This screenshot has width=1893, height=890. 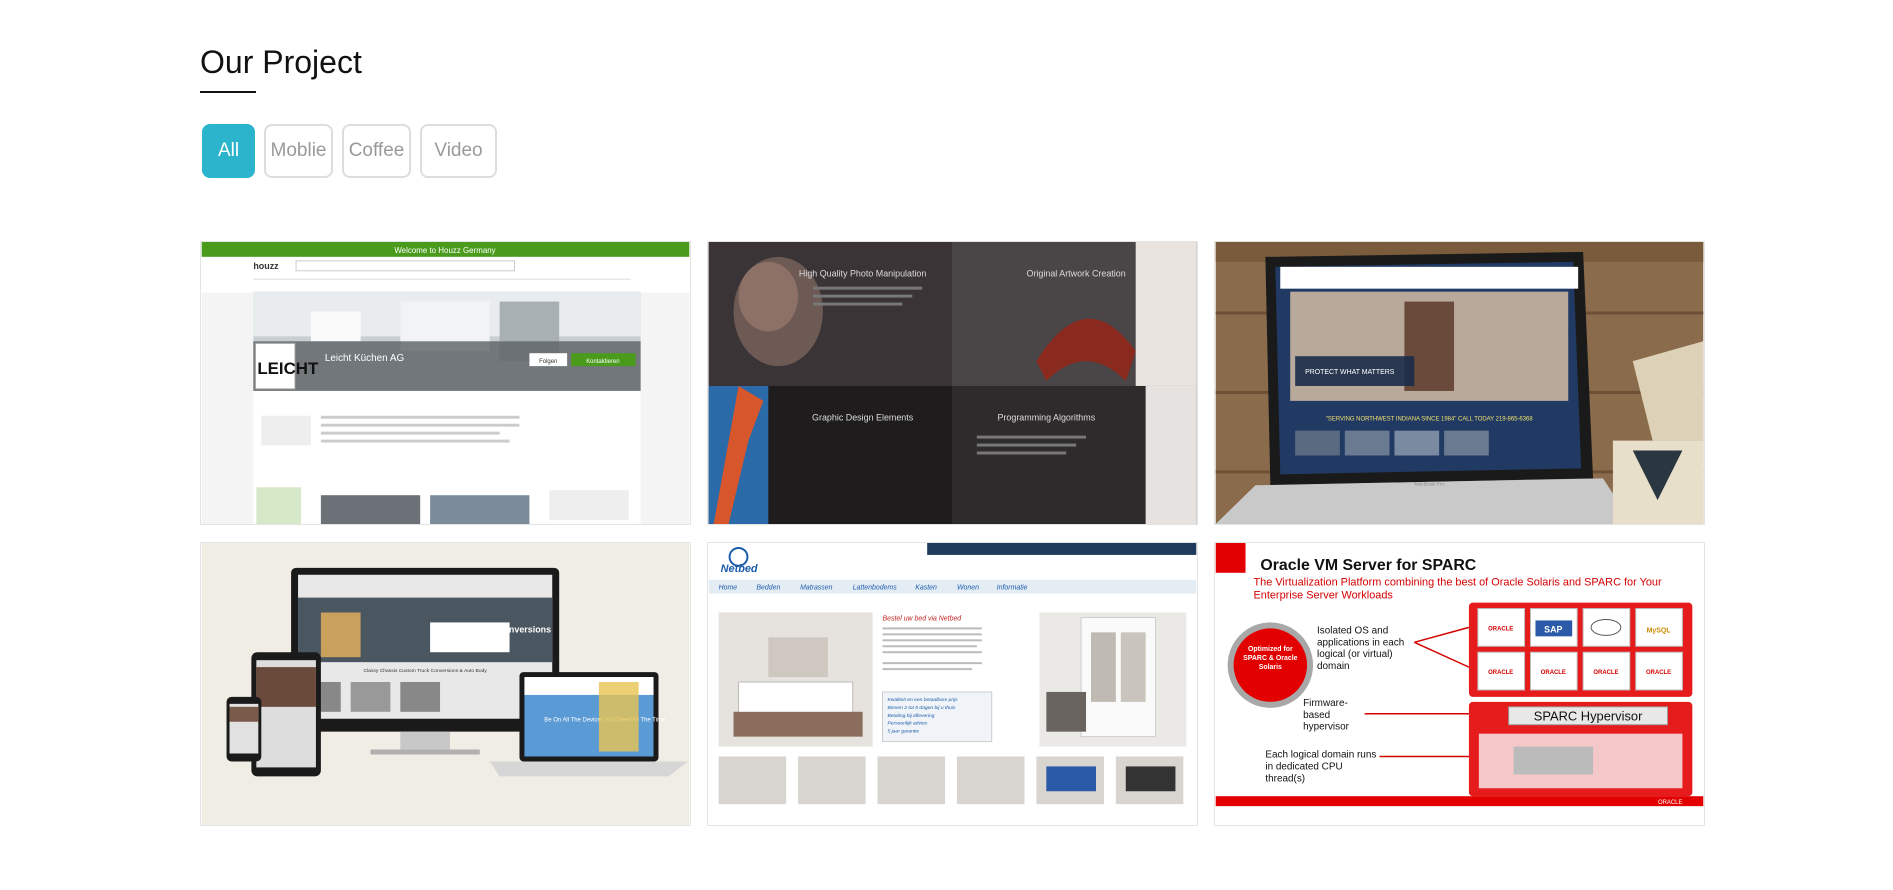 What do you see at coordinates (863, 418) in the screenshot?
I see `gimp-q3: Graphic Design Elements` at bounding box center [863, 418].